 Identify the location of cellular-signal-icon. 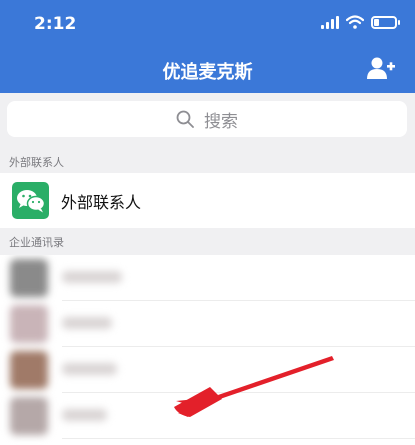
(330, 22).